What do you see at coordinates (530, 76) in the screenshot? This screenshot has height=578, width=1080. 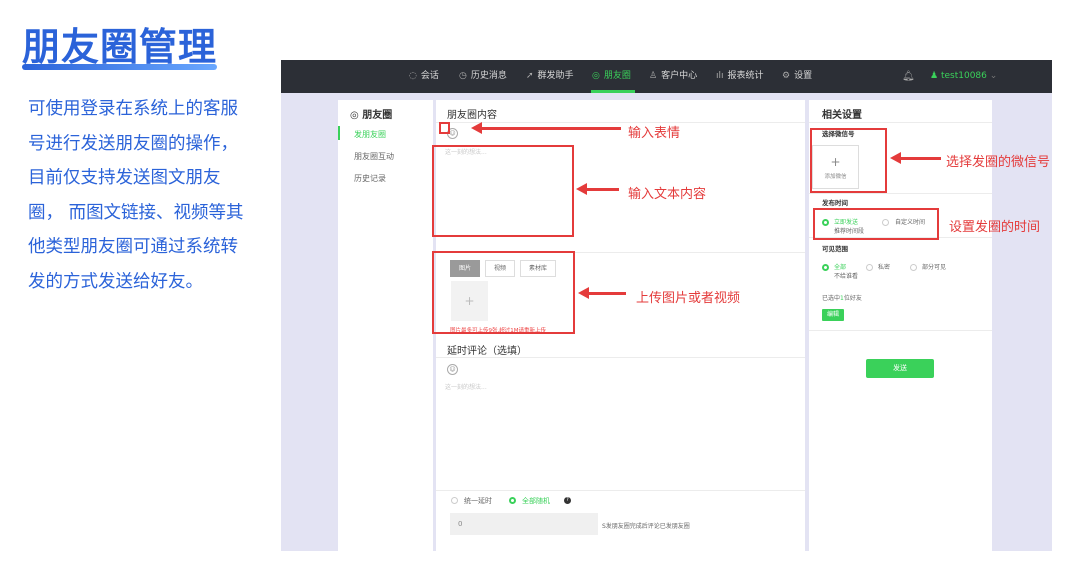 I see `send-icon: ➚` at bounding box center [530, 76].